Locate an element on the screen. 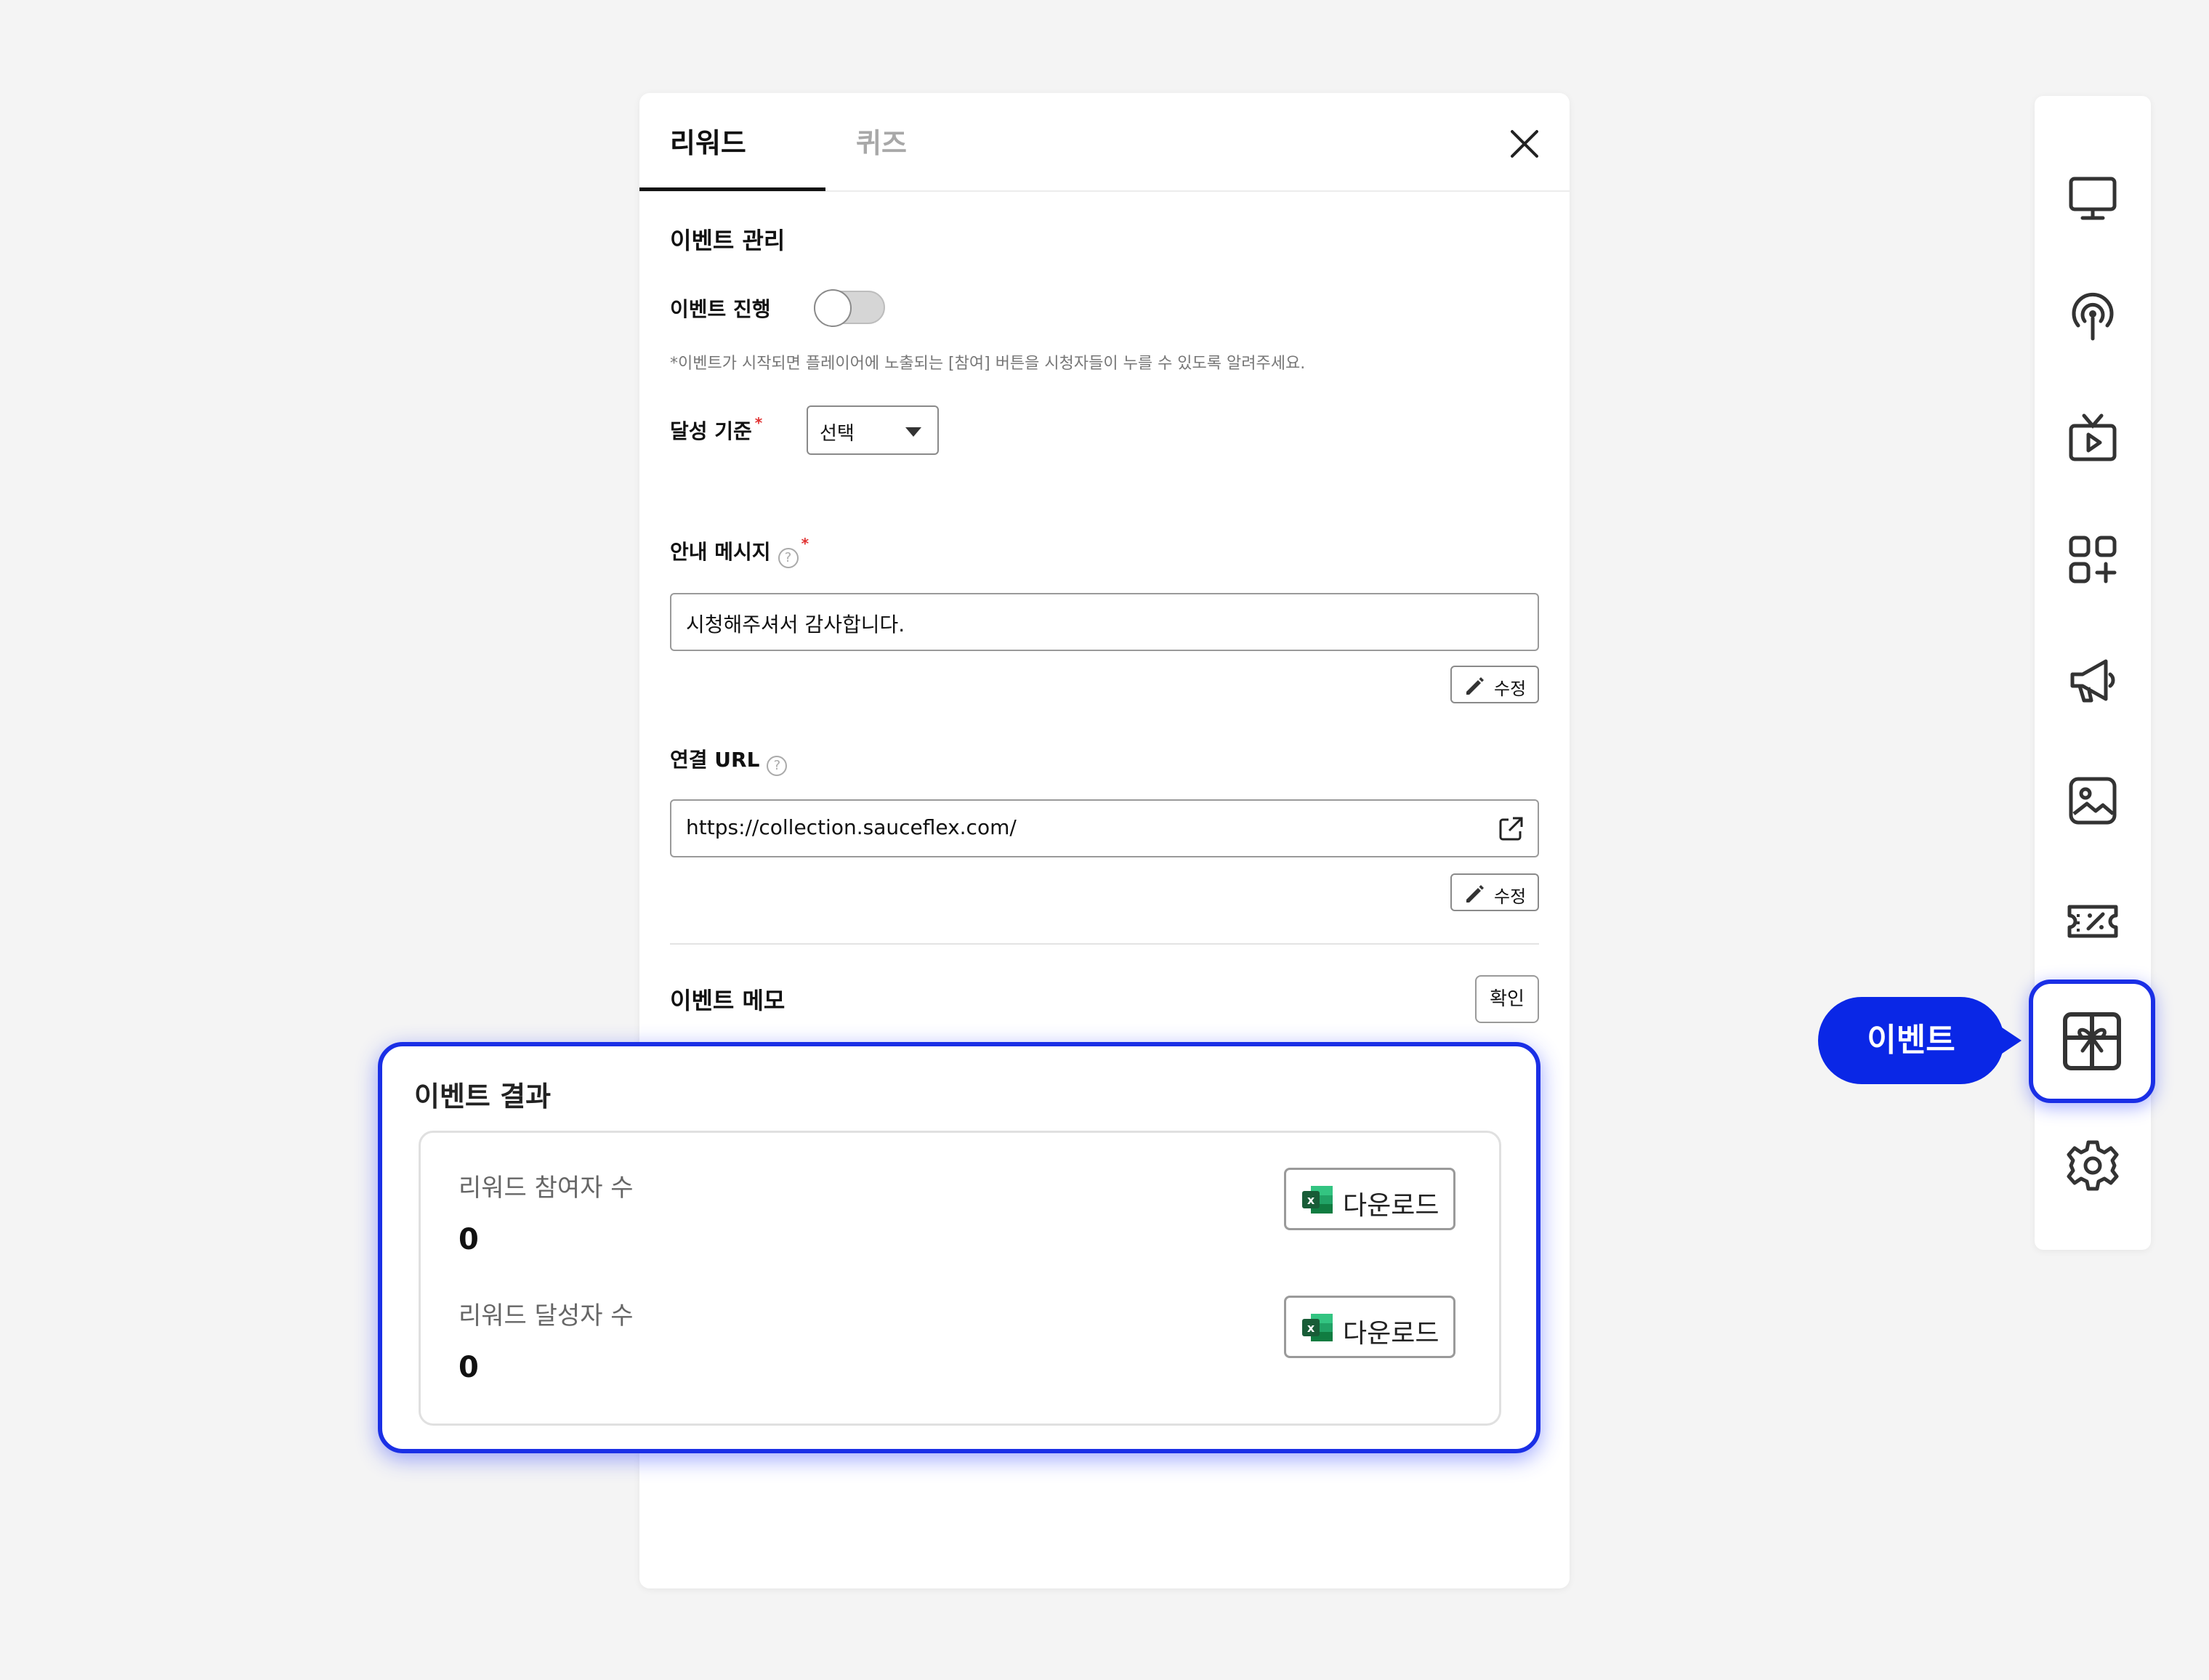 This screenshot has width=2209, height=1680. event-tooltip: 이벤트 is located at coordinates (1920, 1040).